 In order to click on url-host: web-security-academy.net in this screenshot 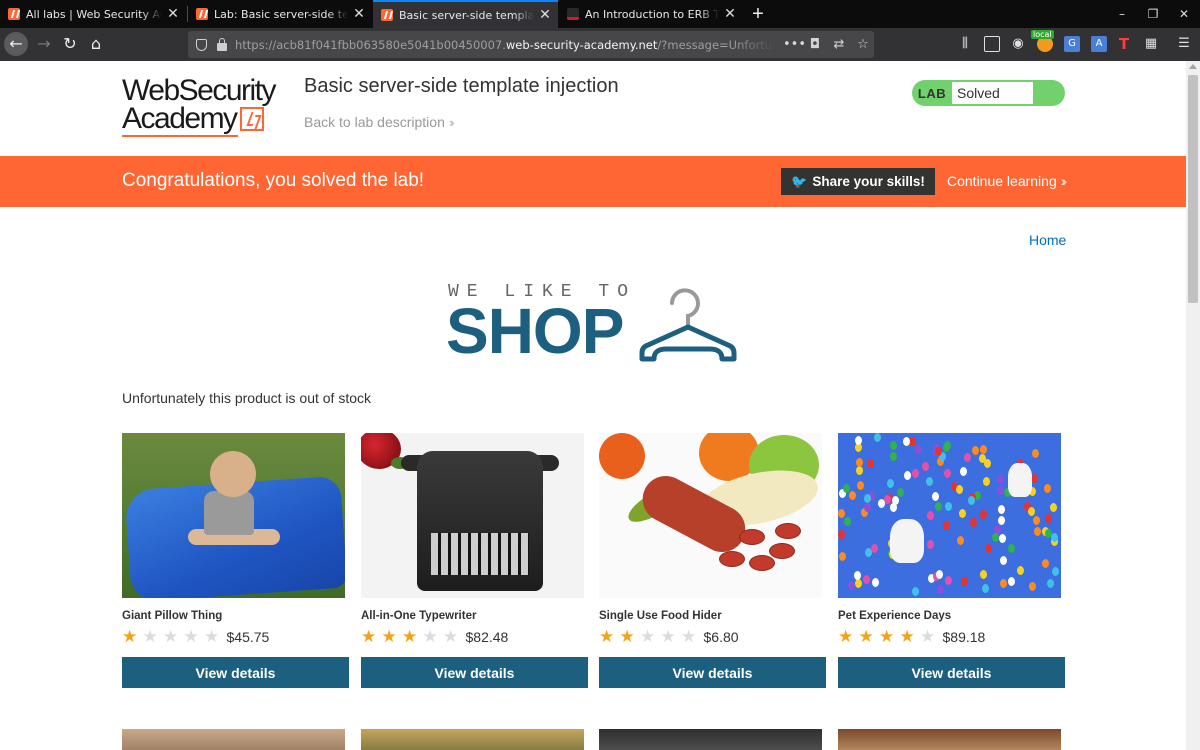, I will do `click(581, 44)`.